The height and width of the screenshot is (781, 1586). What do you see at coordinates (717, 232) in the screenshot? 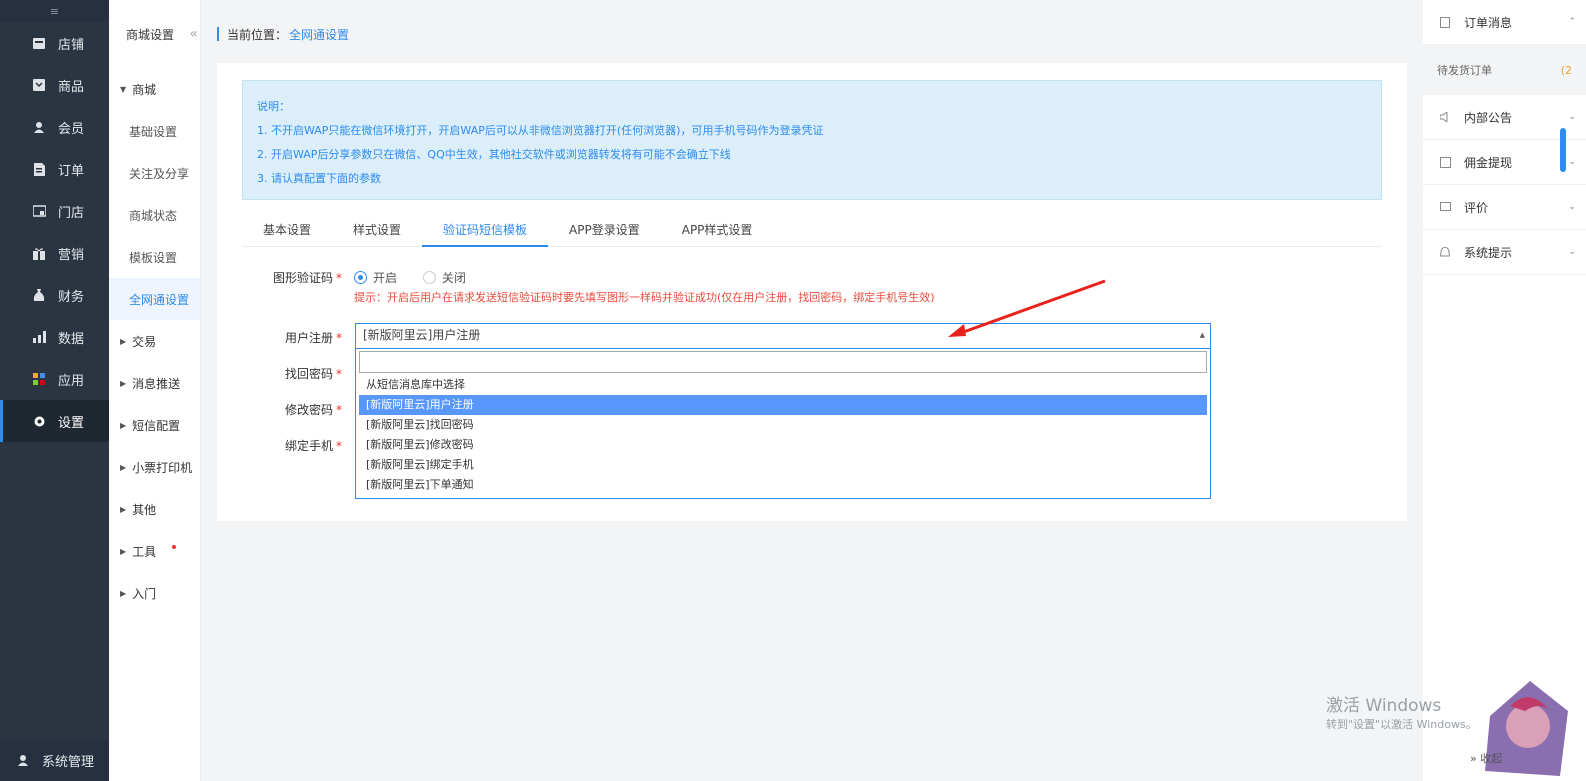
I see `tab-app-style: APP样式设置` at bounding box center [717, 232].